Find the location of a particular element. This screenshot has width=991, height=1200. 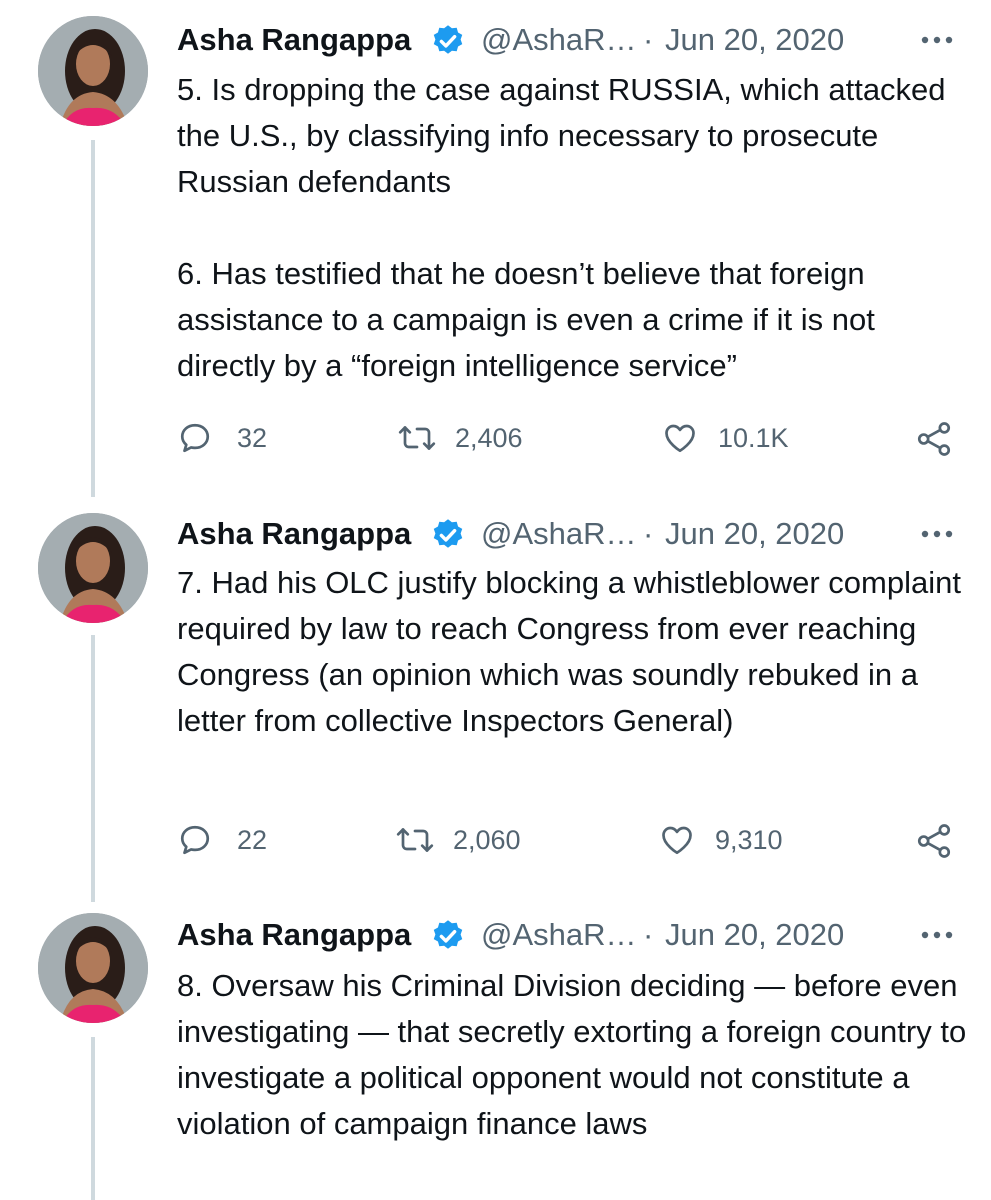

retweet-button: 2,060 is located at coordinates (475, 840).